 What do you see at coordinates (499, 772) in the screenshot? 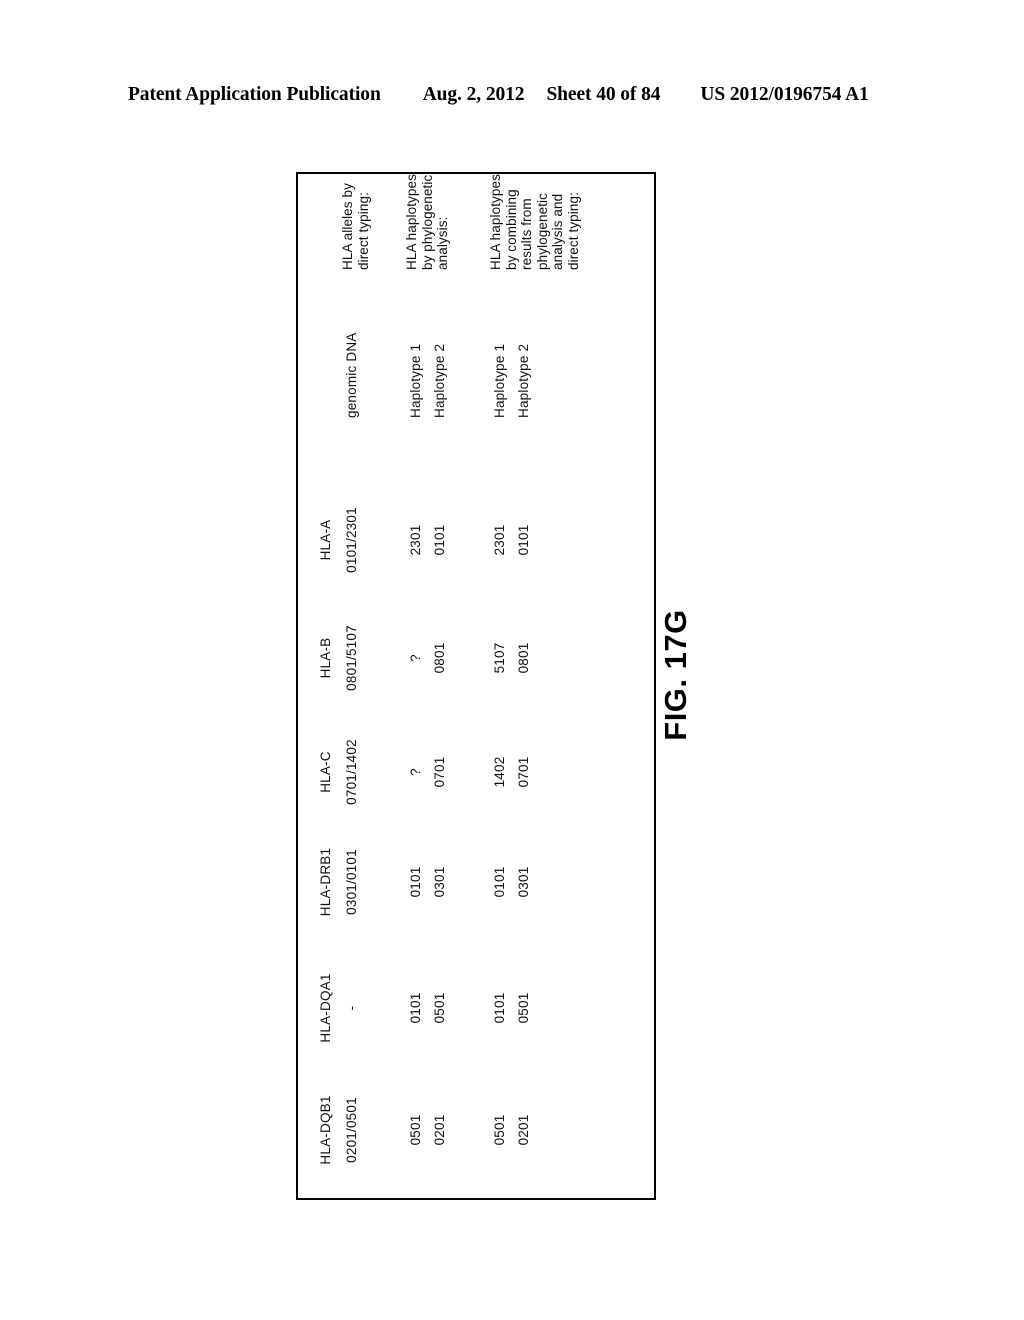
I see `table-cell: 1402` at bounding box center [499, 772].